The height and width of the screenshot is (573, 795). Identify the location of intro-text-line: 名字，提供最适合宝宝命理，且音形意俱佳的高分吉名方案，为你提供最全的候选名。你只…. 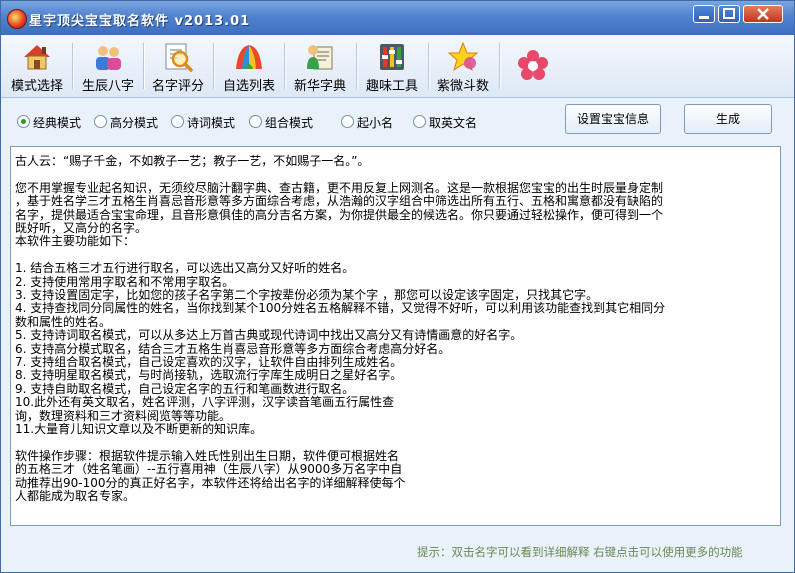
(339, 214).